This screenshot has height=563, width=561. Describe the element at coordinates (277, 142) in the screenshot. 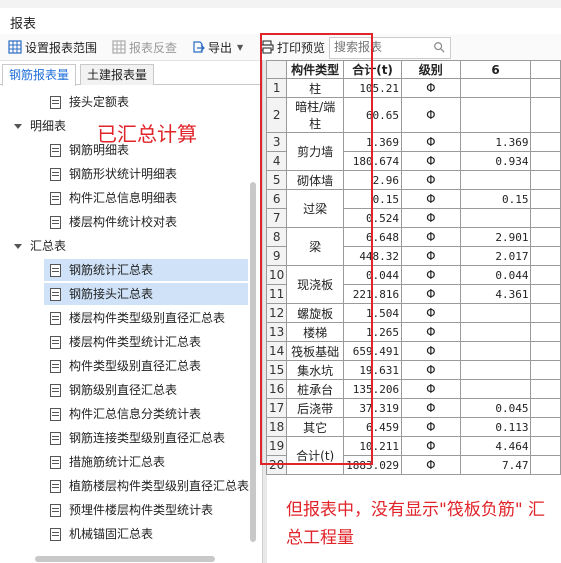

I see `row-number-cell: 3` at that location.